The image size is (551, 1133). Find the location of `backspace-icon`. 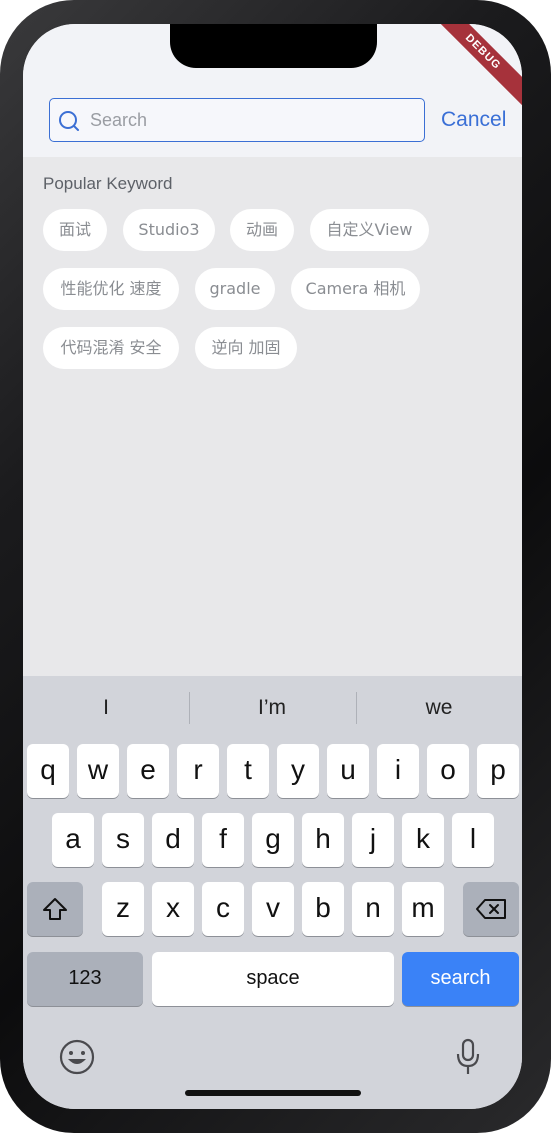

backspace-icon is located at coordinates (491, 909).